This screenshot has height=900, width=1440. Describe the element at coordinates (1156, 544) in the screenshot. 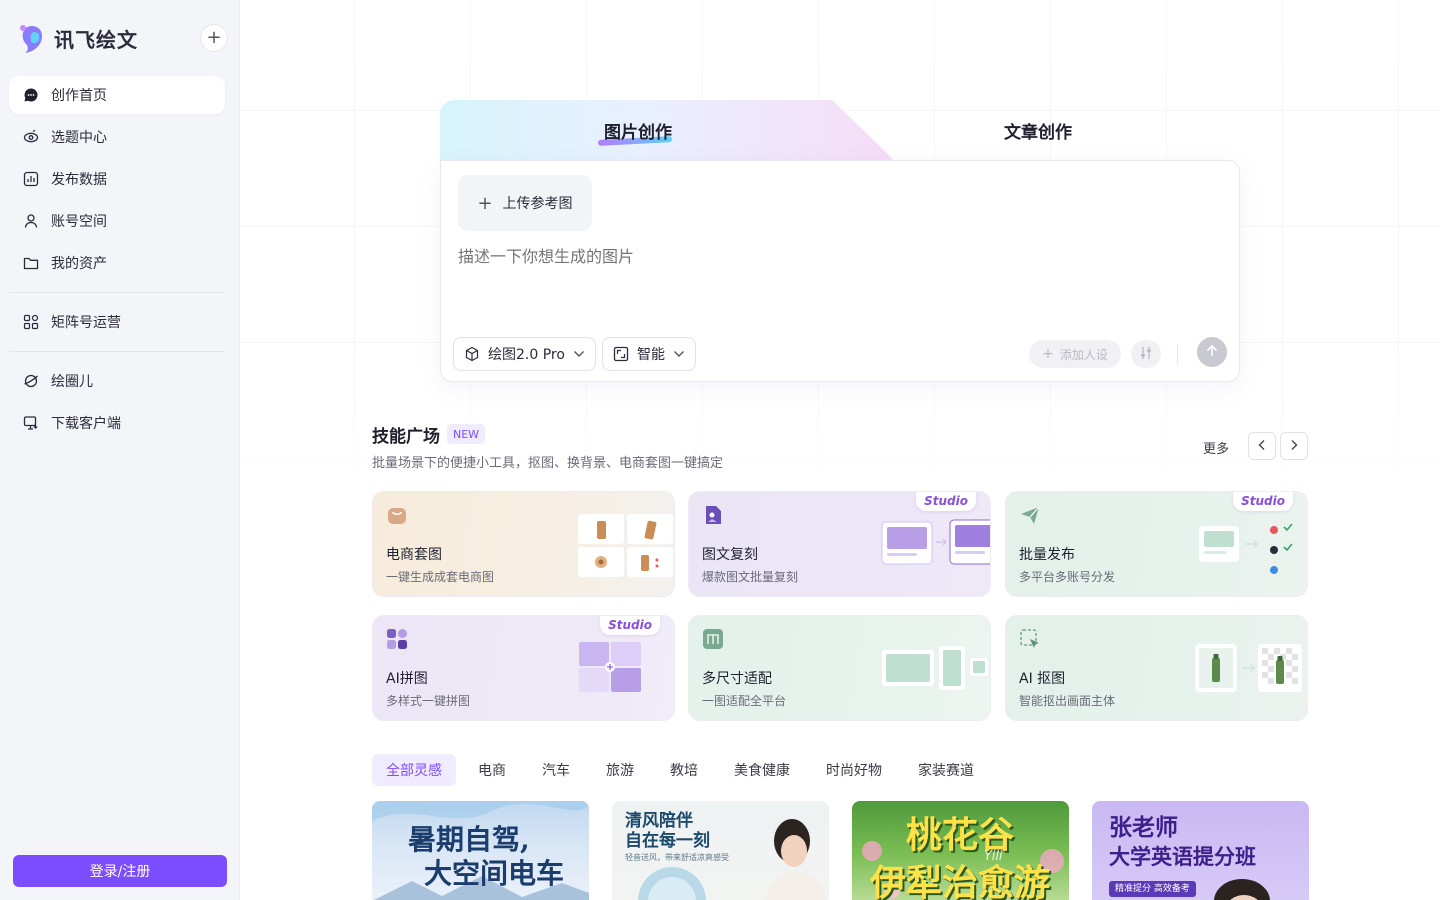

I see `skill-card-batch-publish: Studio 批量发布 多平台多账号分发` at that location.